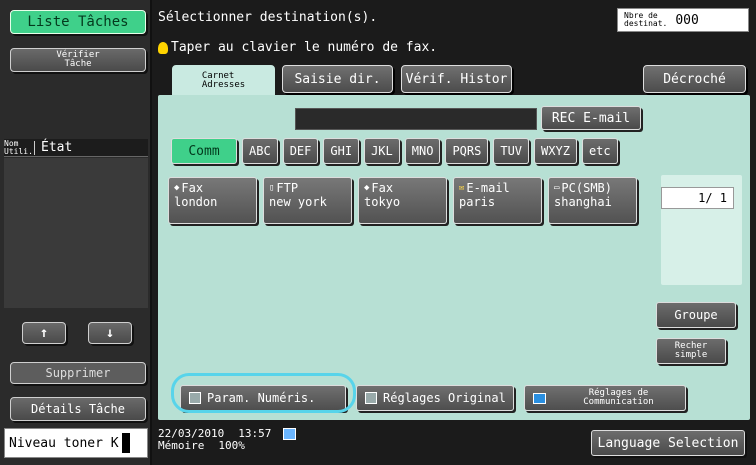 The width and height of the screenshot is (756, 465). Describe the element at coordinates (591, 118) in the screenshot. I see `rec-email-button: REC E-mail` at that location.